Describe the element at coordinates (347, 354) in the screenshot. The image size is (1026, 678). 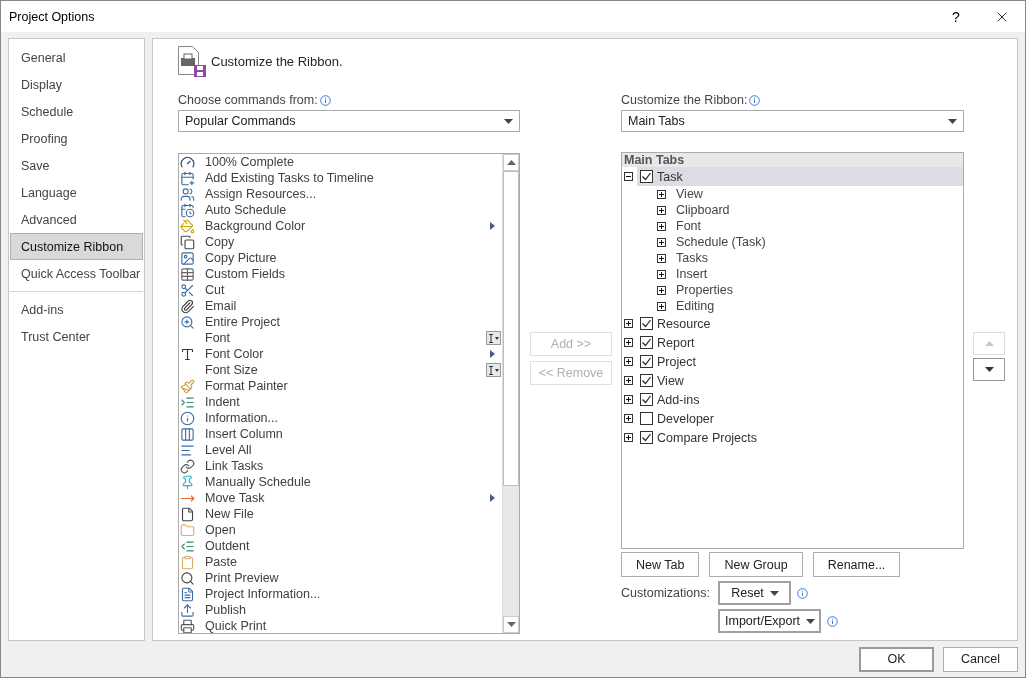
I see `command-item: Font Color` at that location.